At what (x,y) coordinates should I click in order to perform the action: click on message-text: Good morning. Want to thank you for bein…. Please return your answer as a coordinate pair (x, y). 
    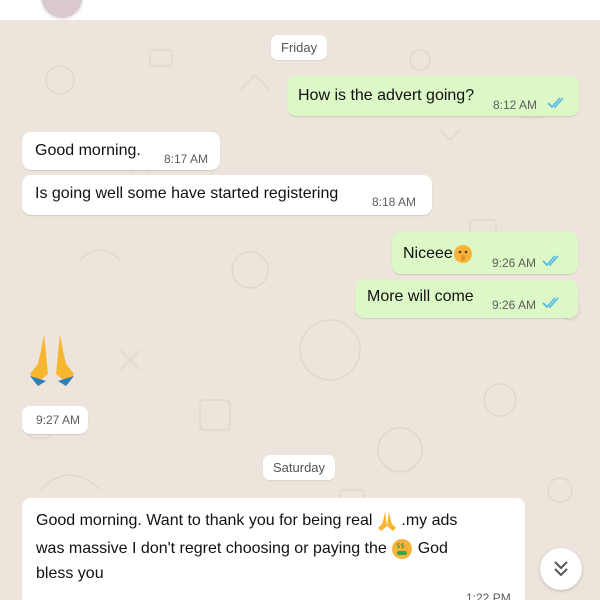
    Looking at the image, I should click on (204, 521).